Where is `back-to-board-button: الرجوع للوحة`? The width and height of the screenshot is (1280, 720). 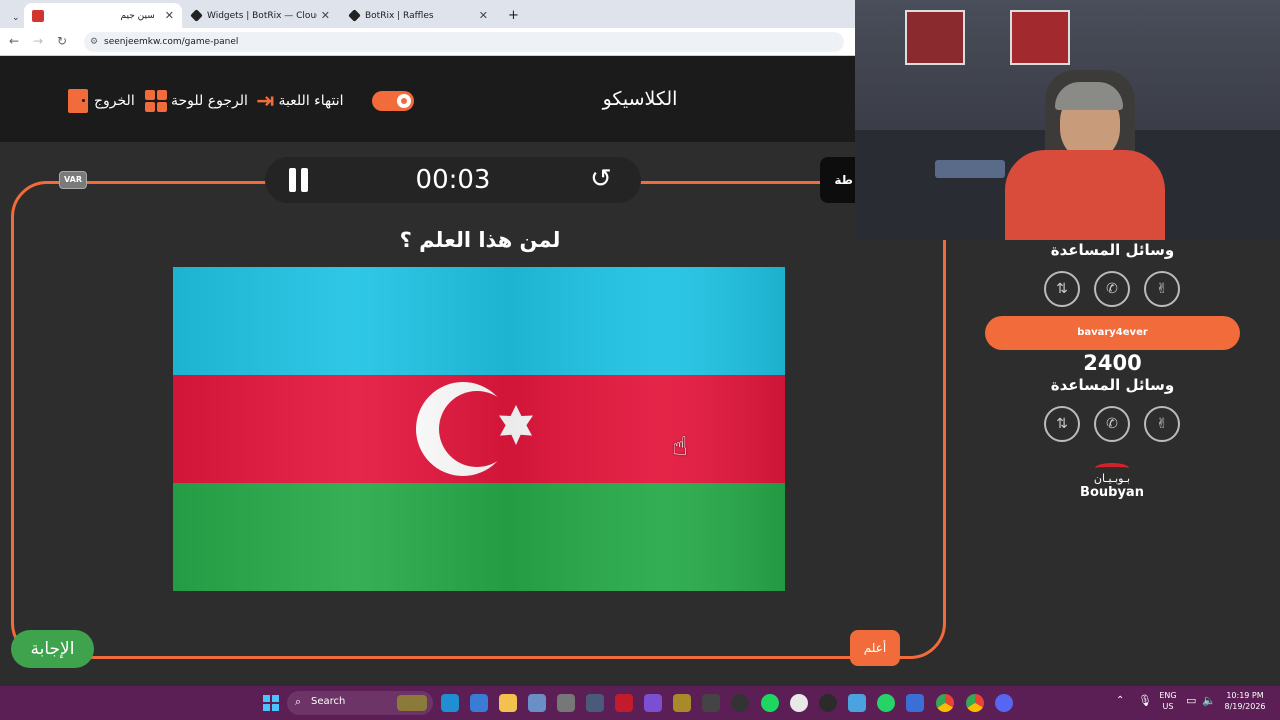
back-to-board-button: الرجوع للوحة is located at coordinates (196, 101).